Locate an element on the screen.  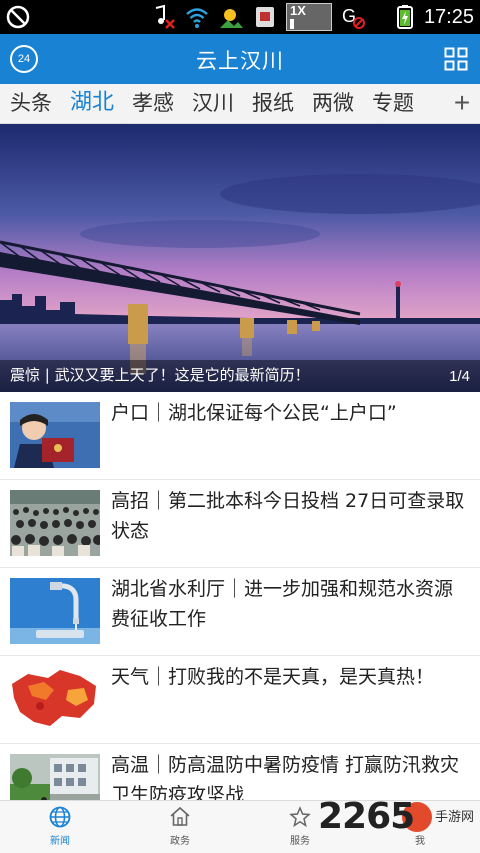
news-title: 天气｜打败我的不是天真，是天真热！ is located at coordinates (273, 677).